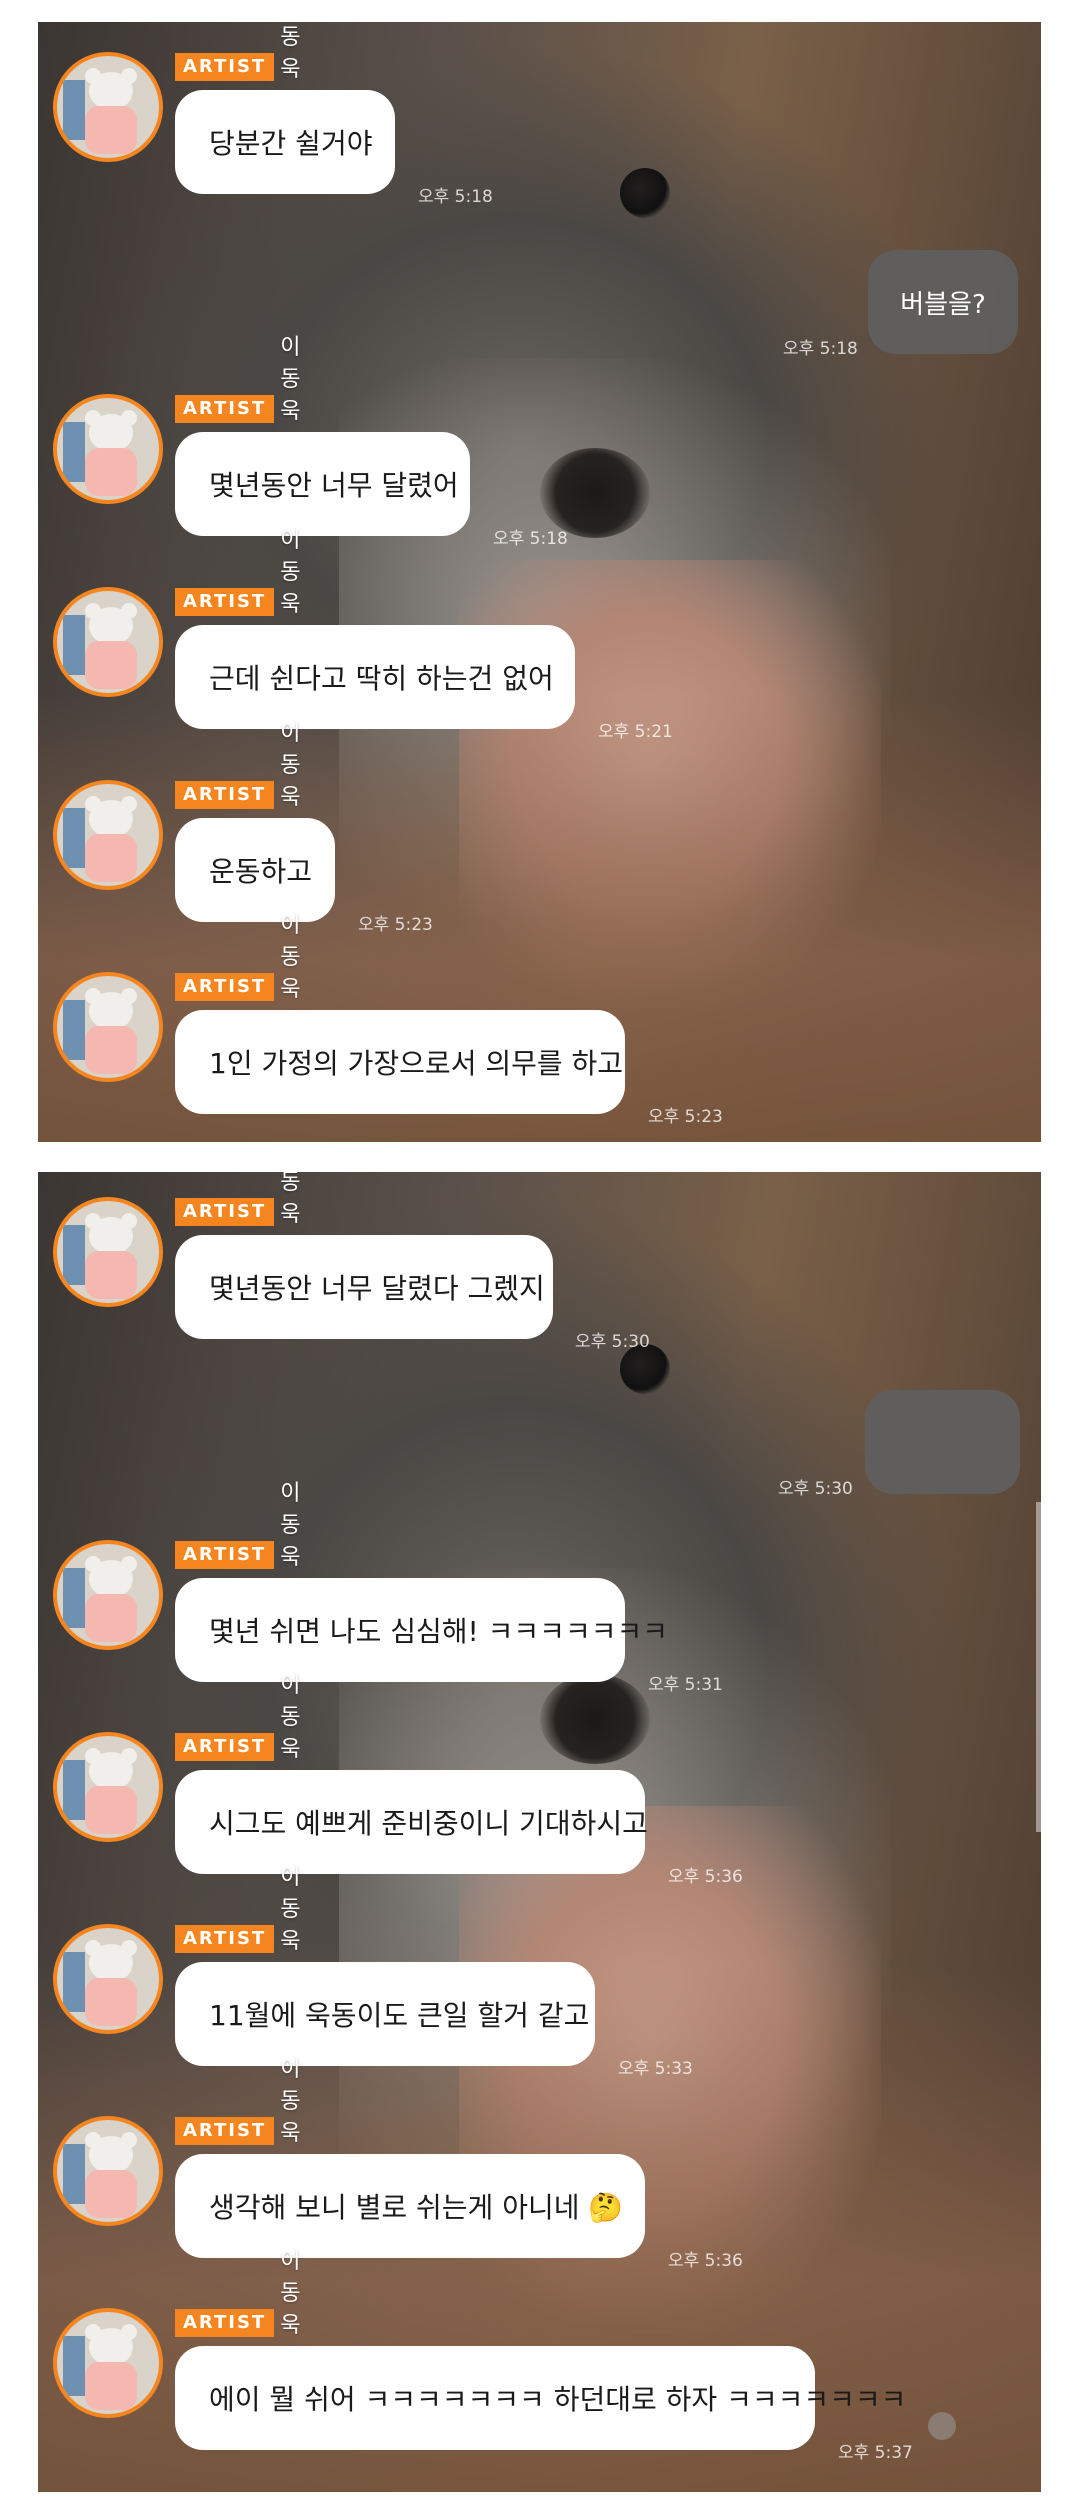 The image size is (1079, 2514). I want to click on message-bubble: 몇년동안 너무 달렸다 그렜지, so click(364, 1287).